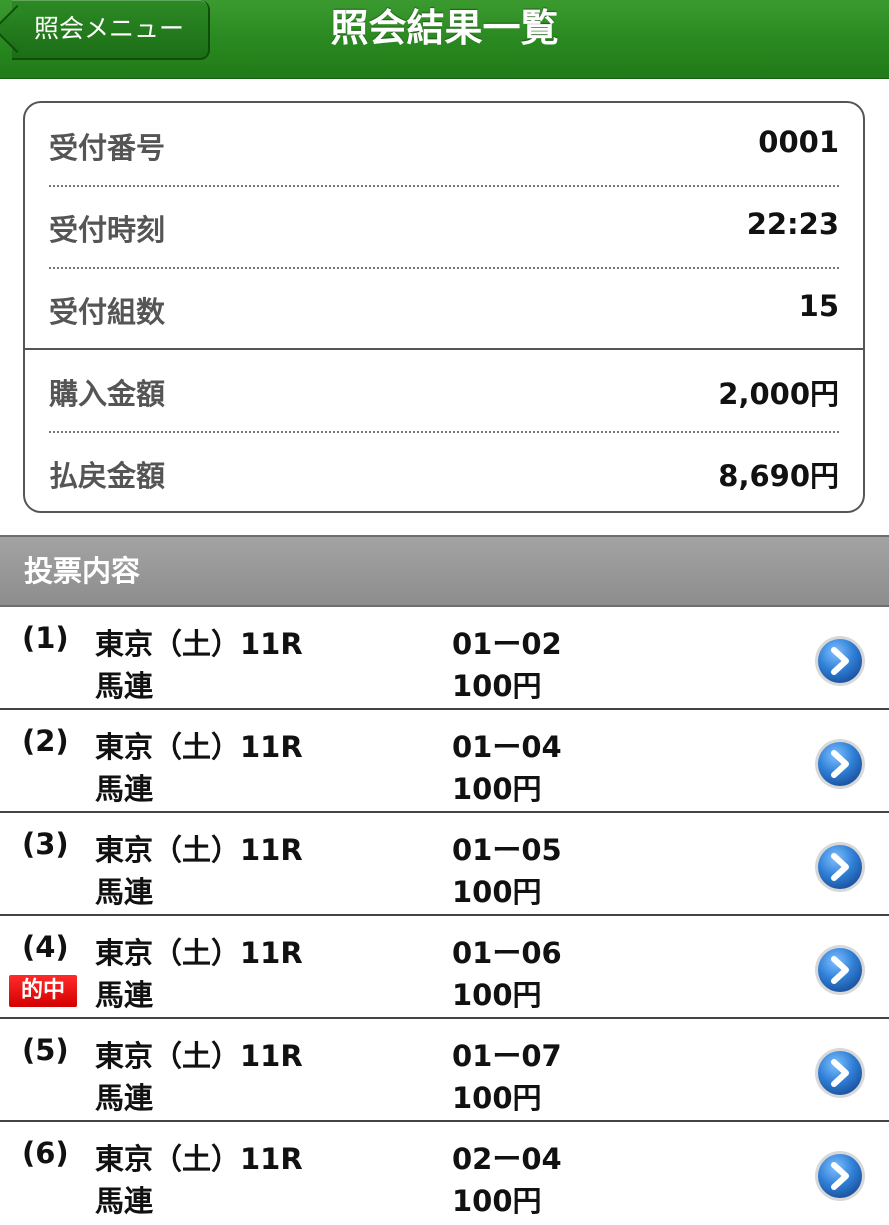 This screenshot has height=1225, width=889. Describe the element at coordinates (43, 991) in the screenshot. I see `hit-badge: 的中` at that location.